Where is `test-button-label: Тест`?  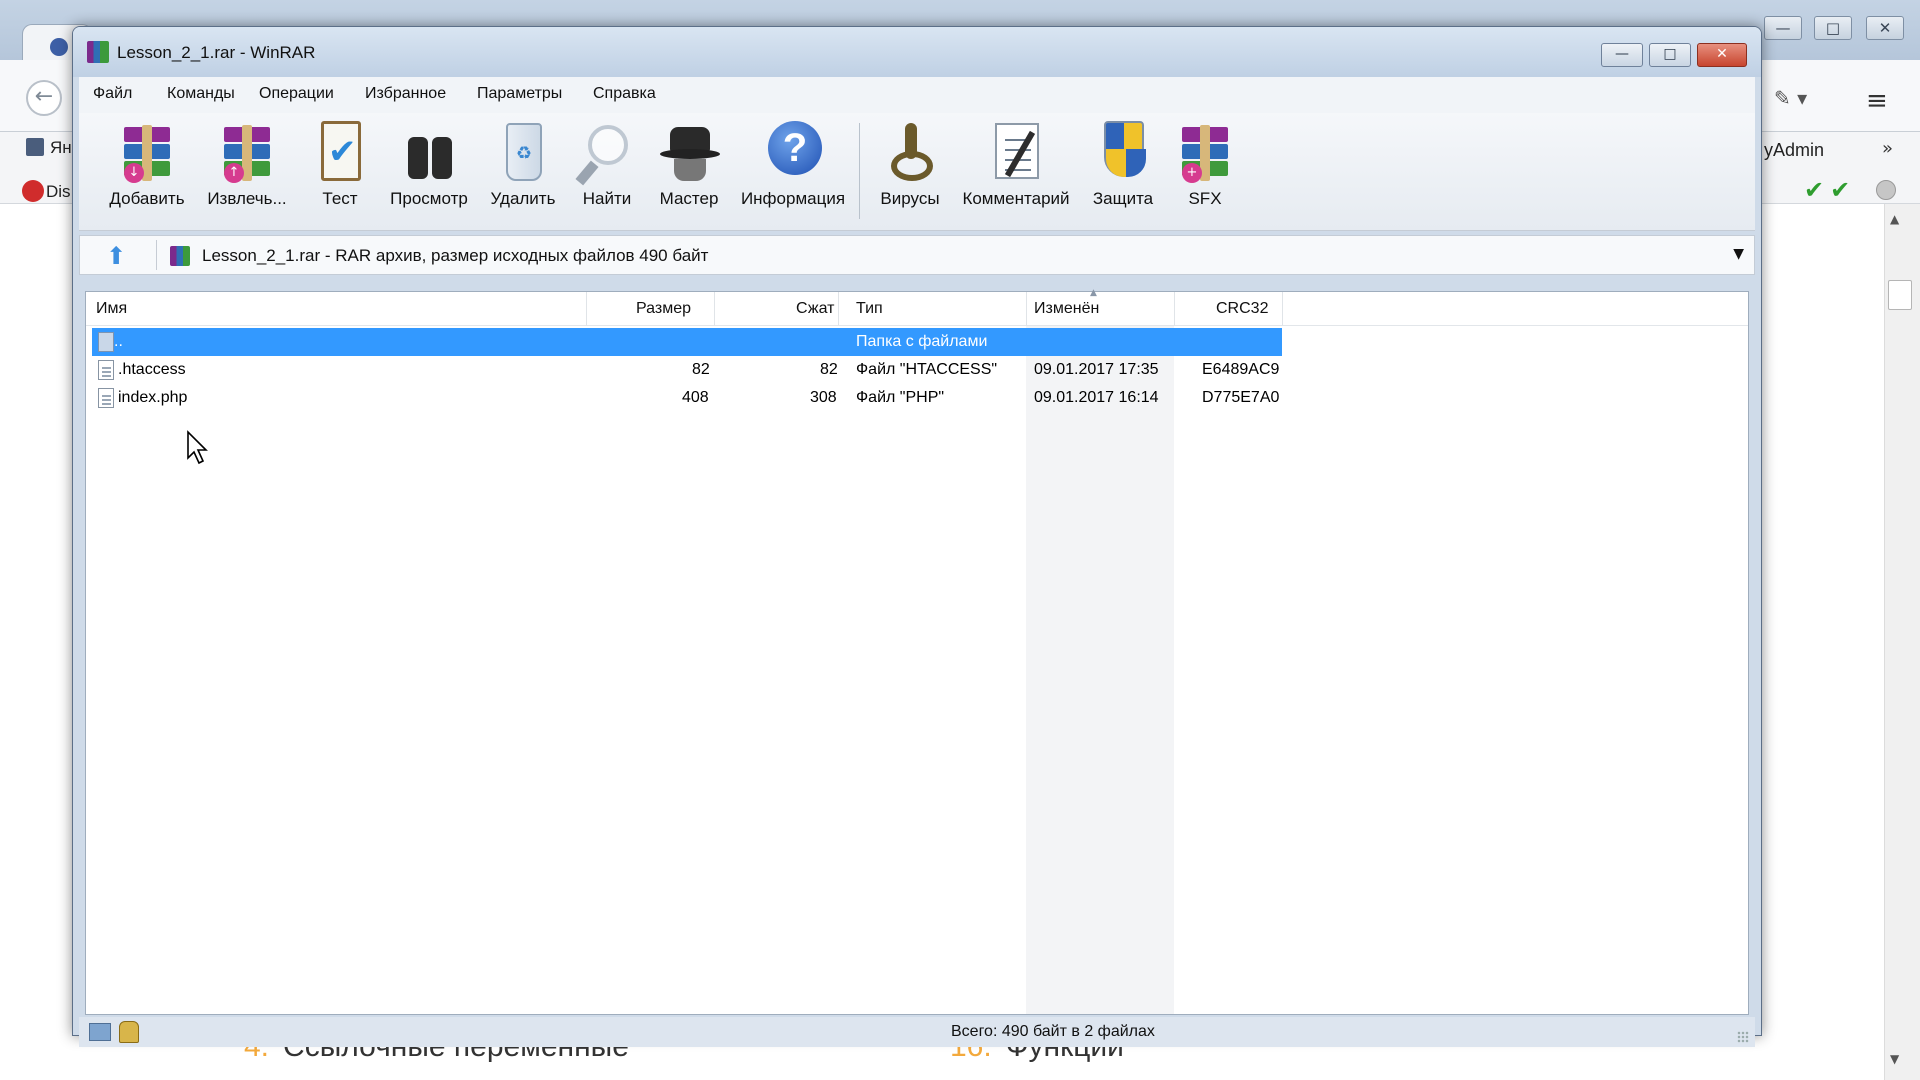 test-button-label: Тест is located at coordinates (340, 198).